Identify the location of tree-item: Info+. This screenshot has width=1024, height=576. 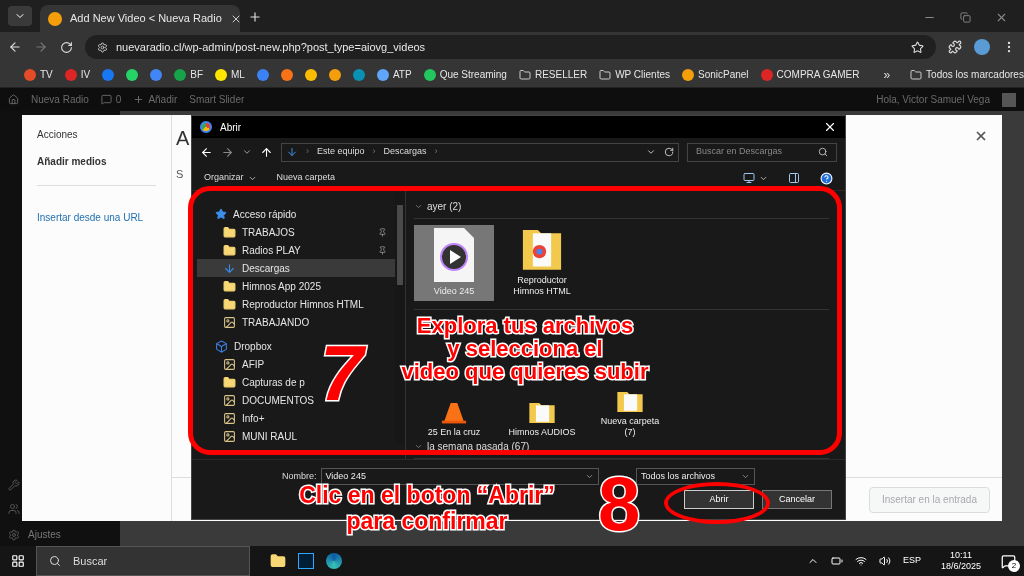
(235, 418).